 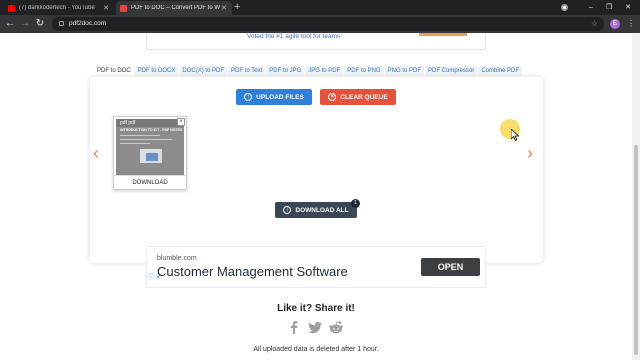 I want to click on tab-youtube: (7) darkkodertech - YouTube ✕, so click(x=59, y=8).